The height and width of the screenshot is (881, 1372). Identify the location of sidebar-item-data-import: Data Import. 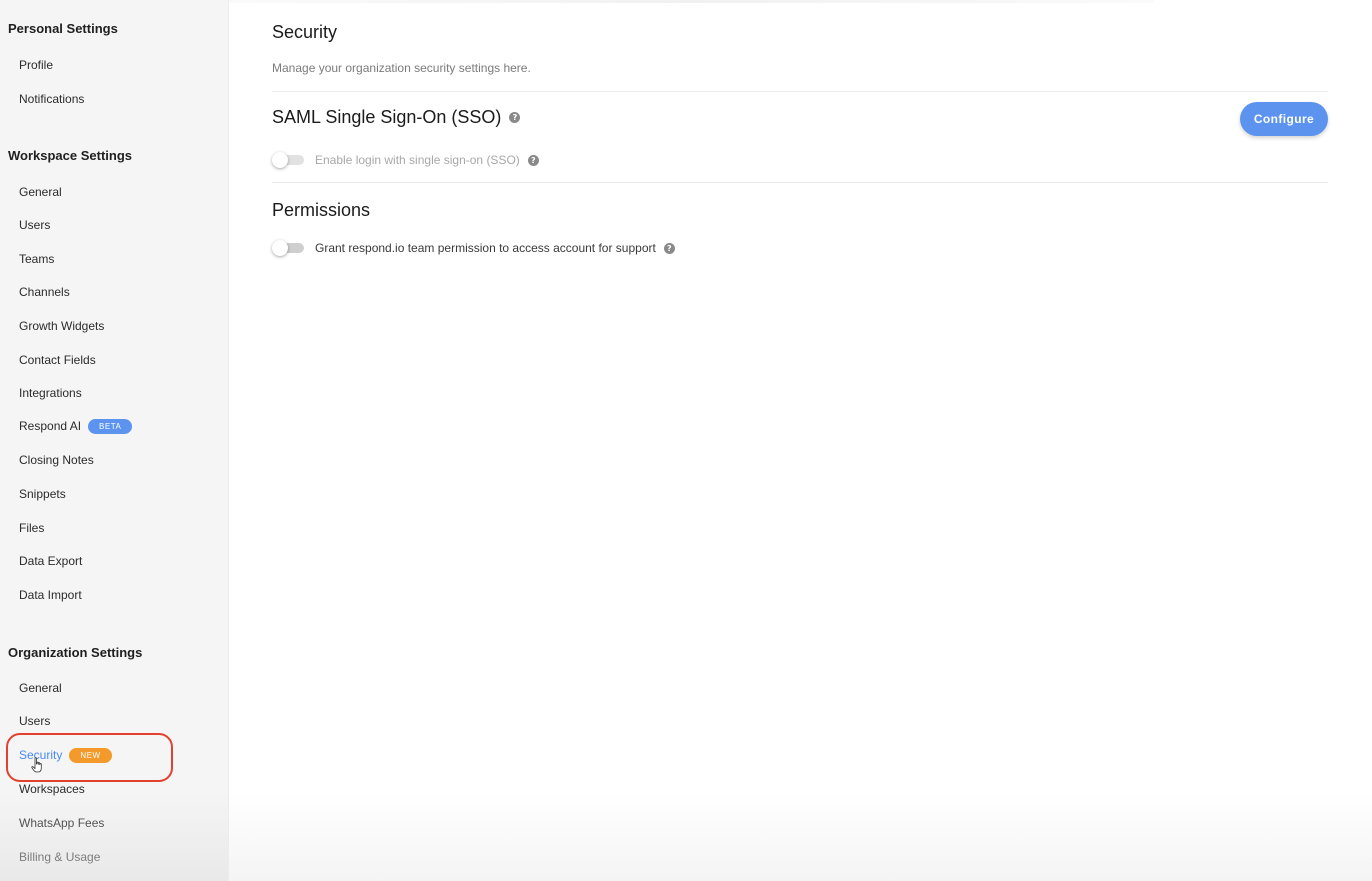
(50, 595).